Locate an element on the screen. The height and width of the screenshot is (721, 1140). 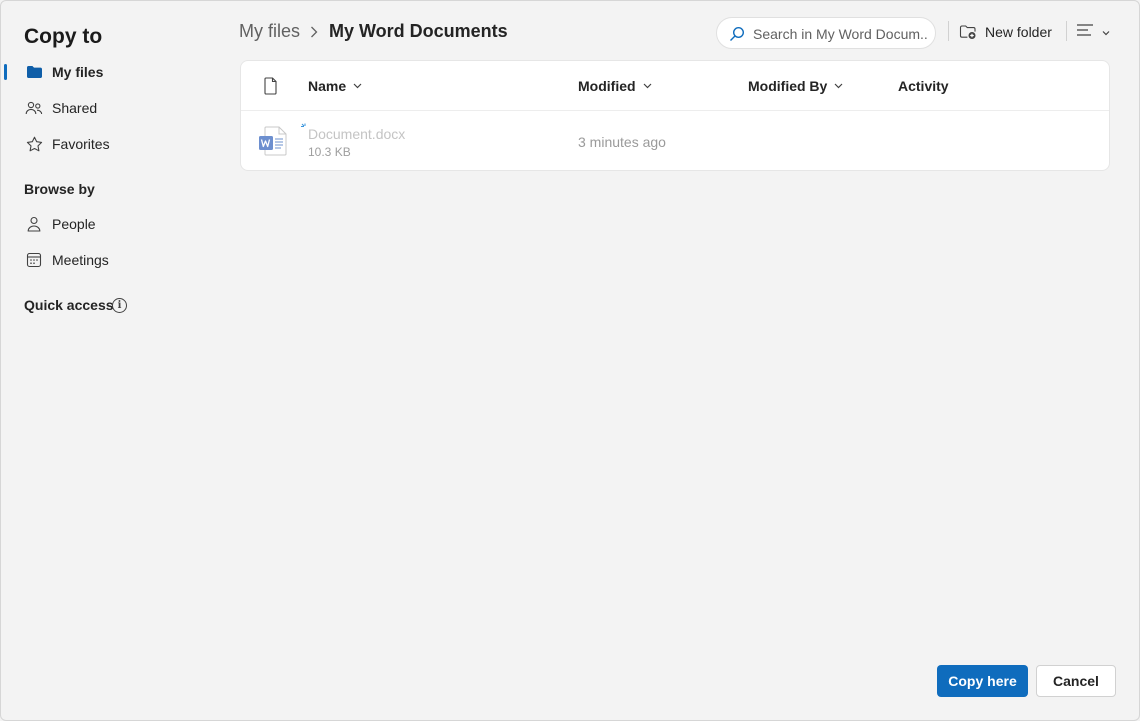
browse-by-heading: Browse by is located at coordinates (59, 189).